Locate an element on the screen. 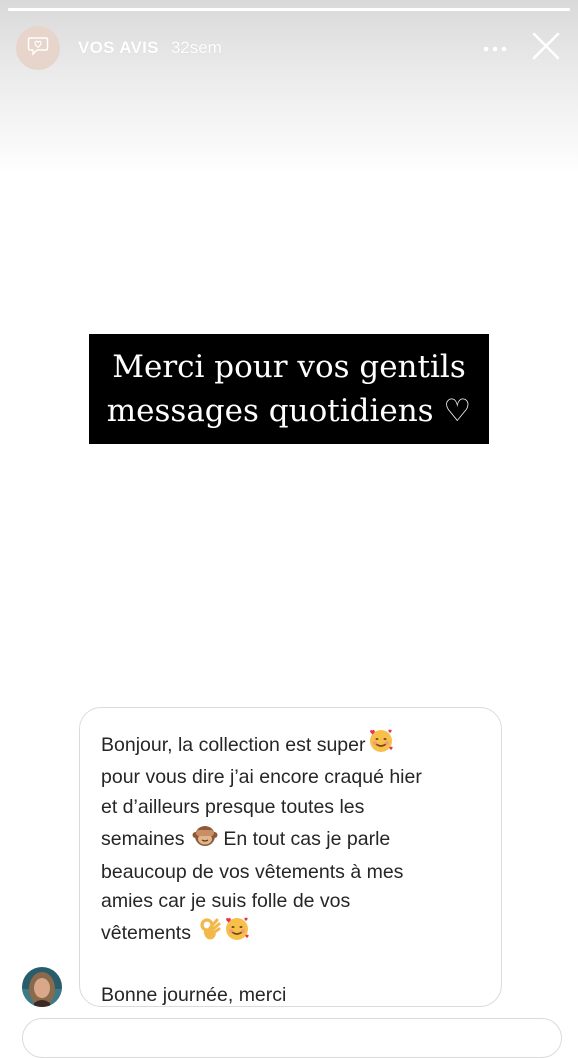  reply-text: semaines is located at coordinates (143, 839).